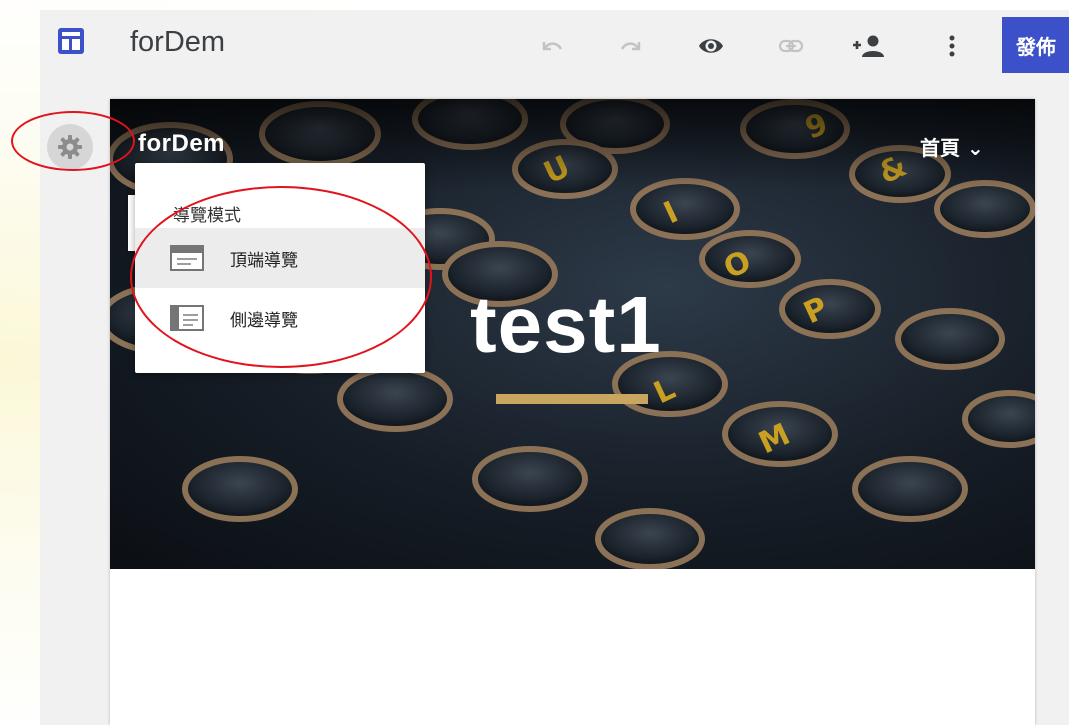 This screenshot has width=1069, height=725. I want to click on site-title: forDem, so click(177, 42).